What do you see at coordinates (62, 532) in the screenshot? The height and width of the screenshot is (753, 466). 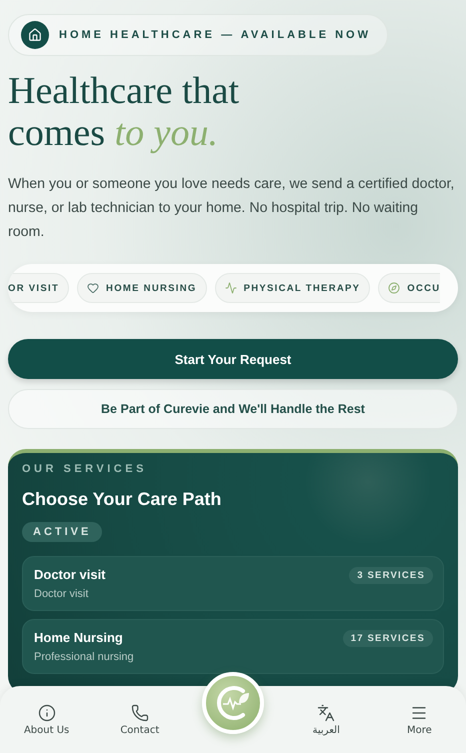 I see `status-tag: ACTIVE` at bounding box center [62, 532].